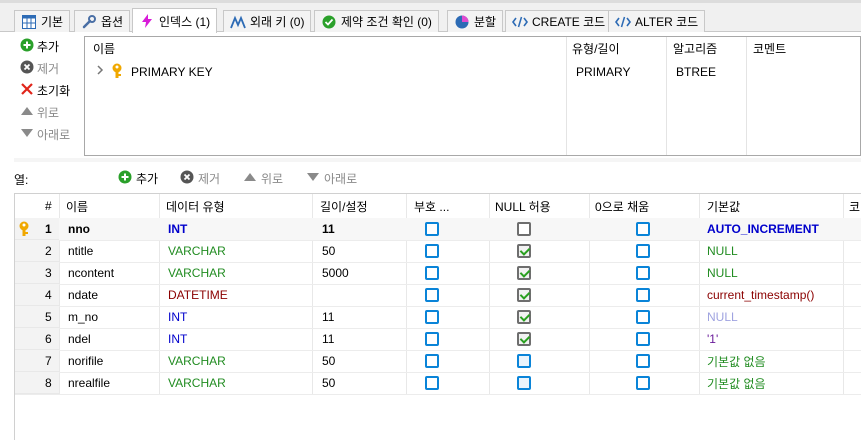 The width and height of the screenshot is (861, 440). What do you see at coordinates (39, 68) in the screenshot?
I see `remove-index-button: 제거` at bounding box center [39, 68].